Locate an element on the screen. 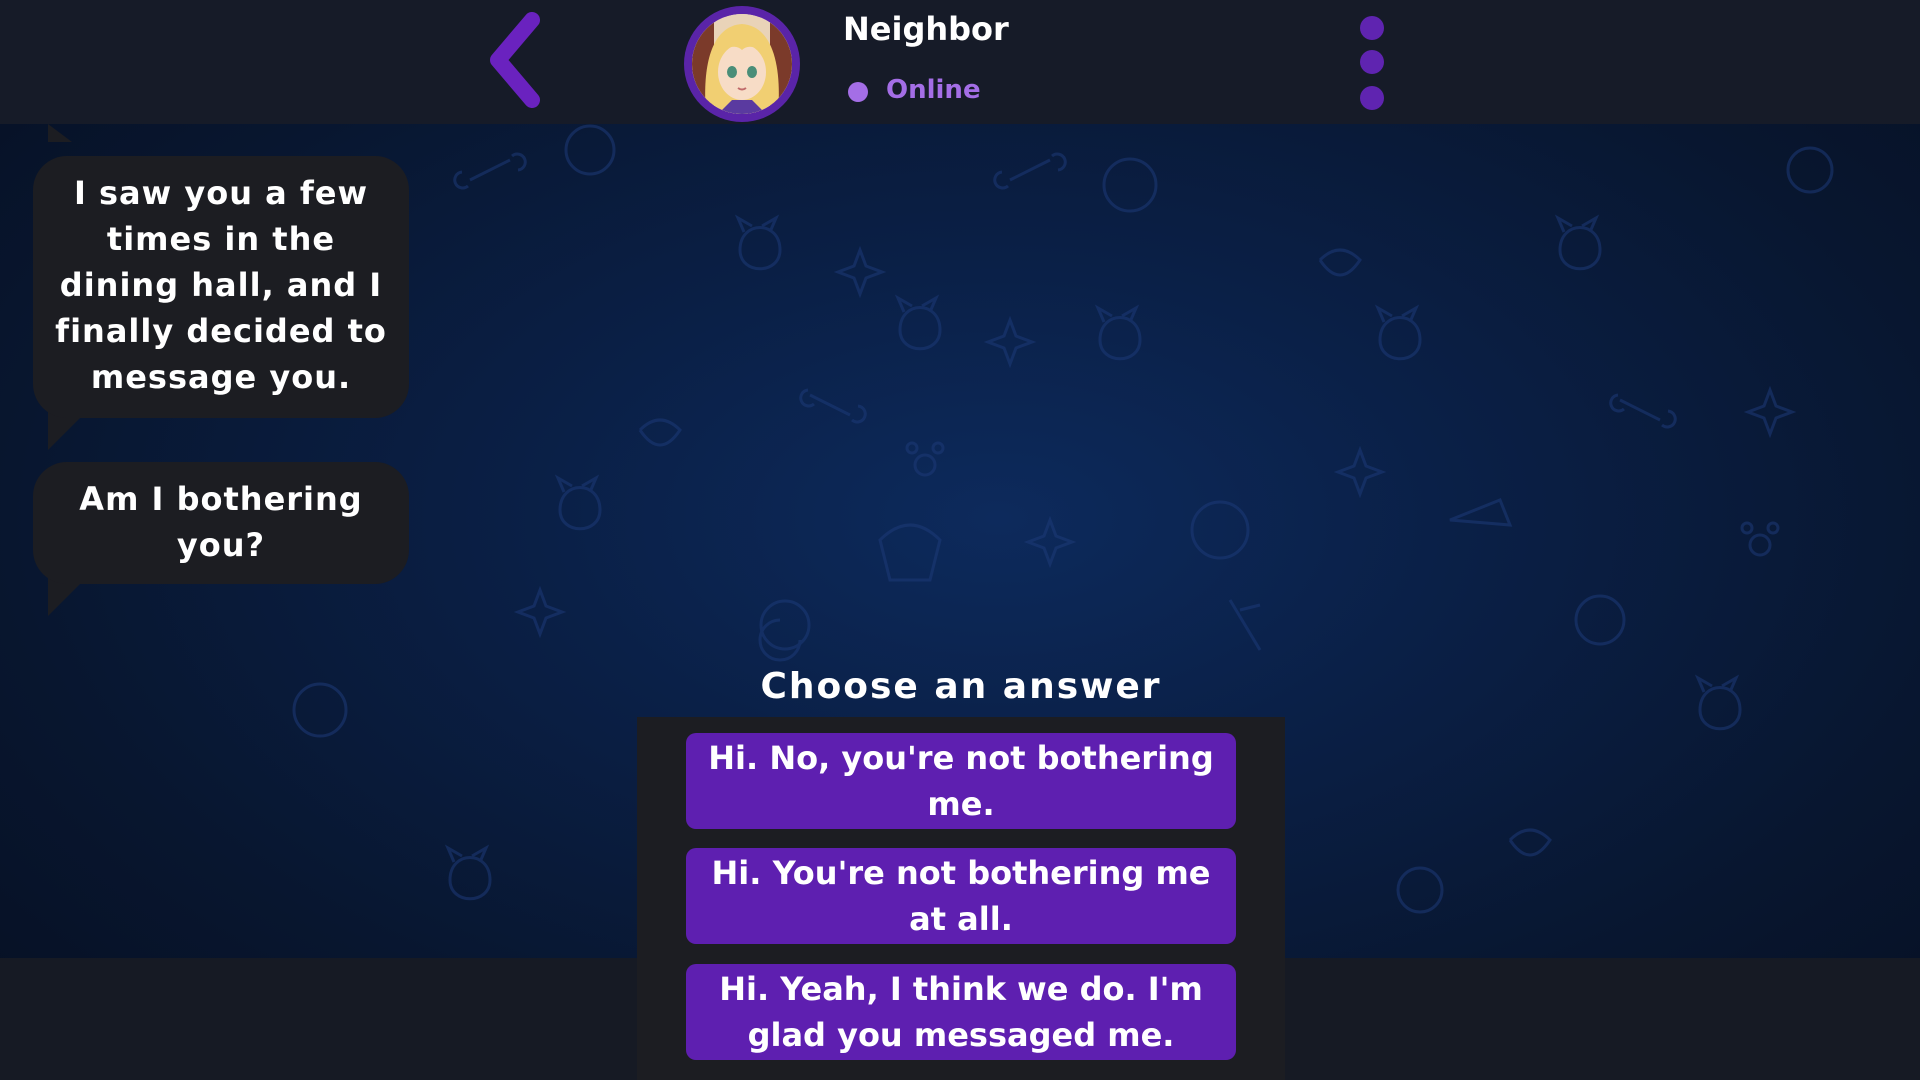  message-text: Am I bothering you? is located at coordinates (221, 522).